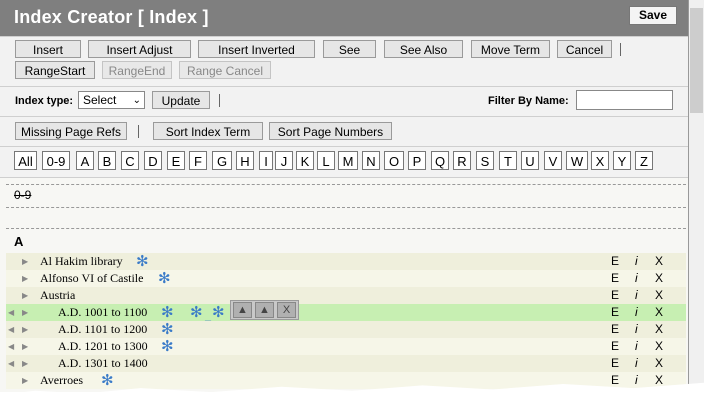 The height and width of the screenshot is (407, 704). Describe the element at coordinates (245, 160) in the screenshot. I see `letter-h: H` at that location.